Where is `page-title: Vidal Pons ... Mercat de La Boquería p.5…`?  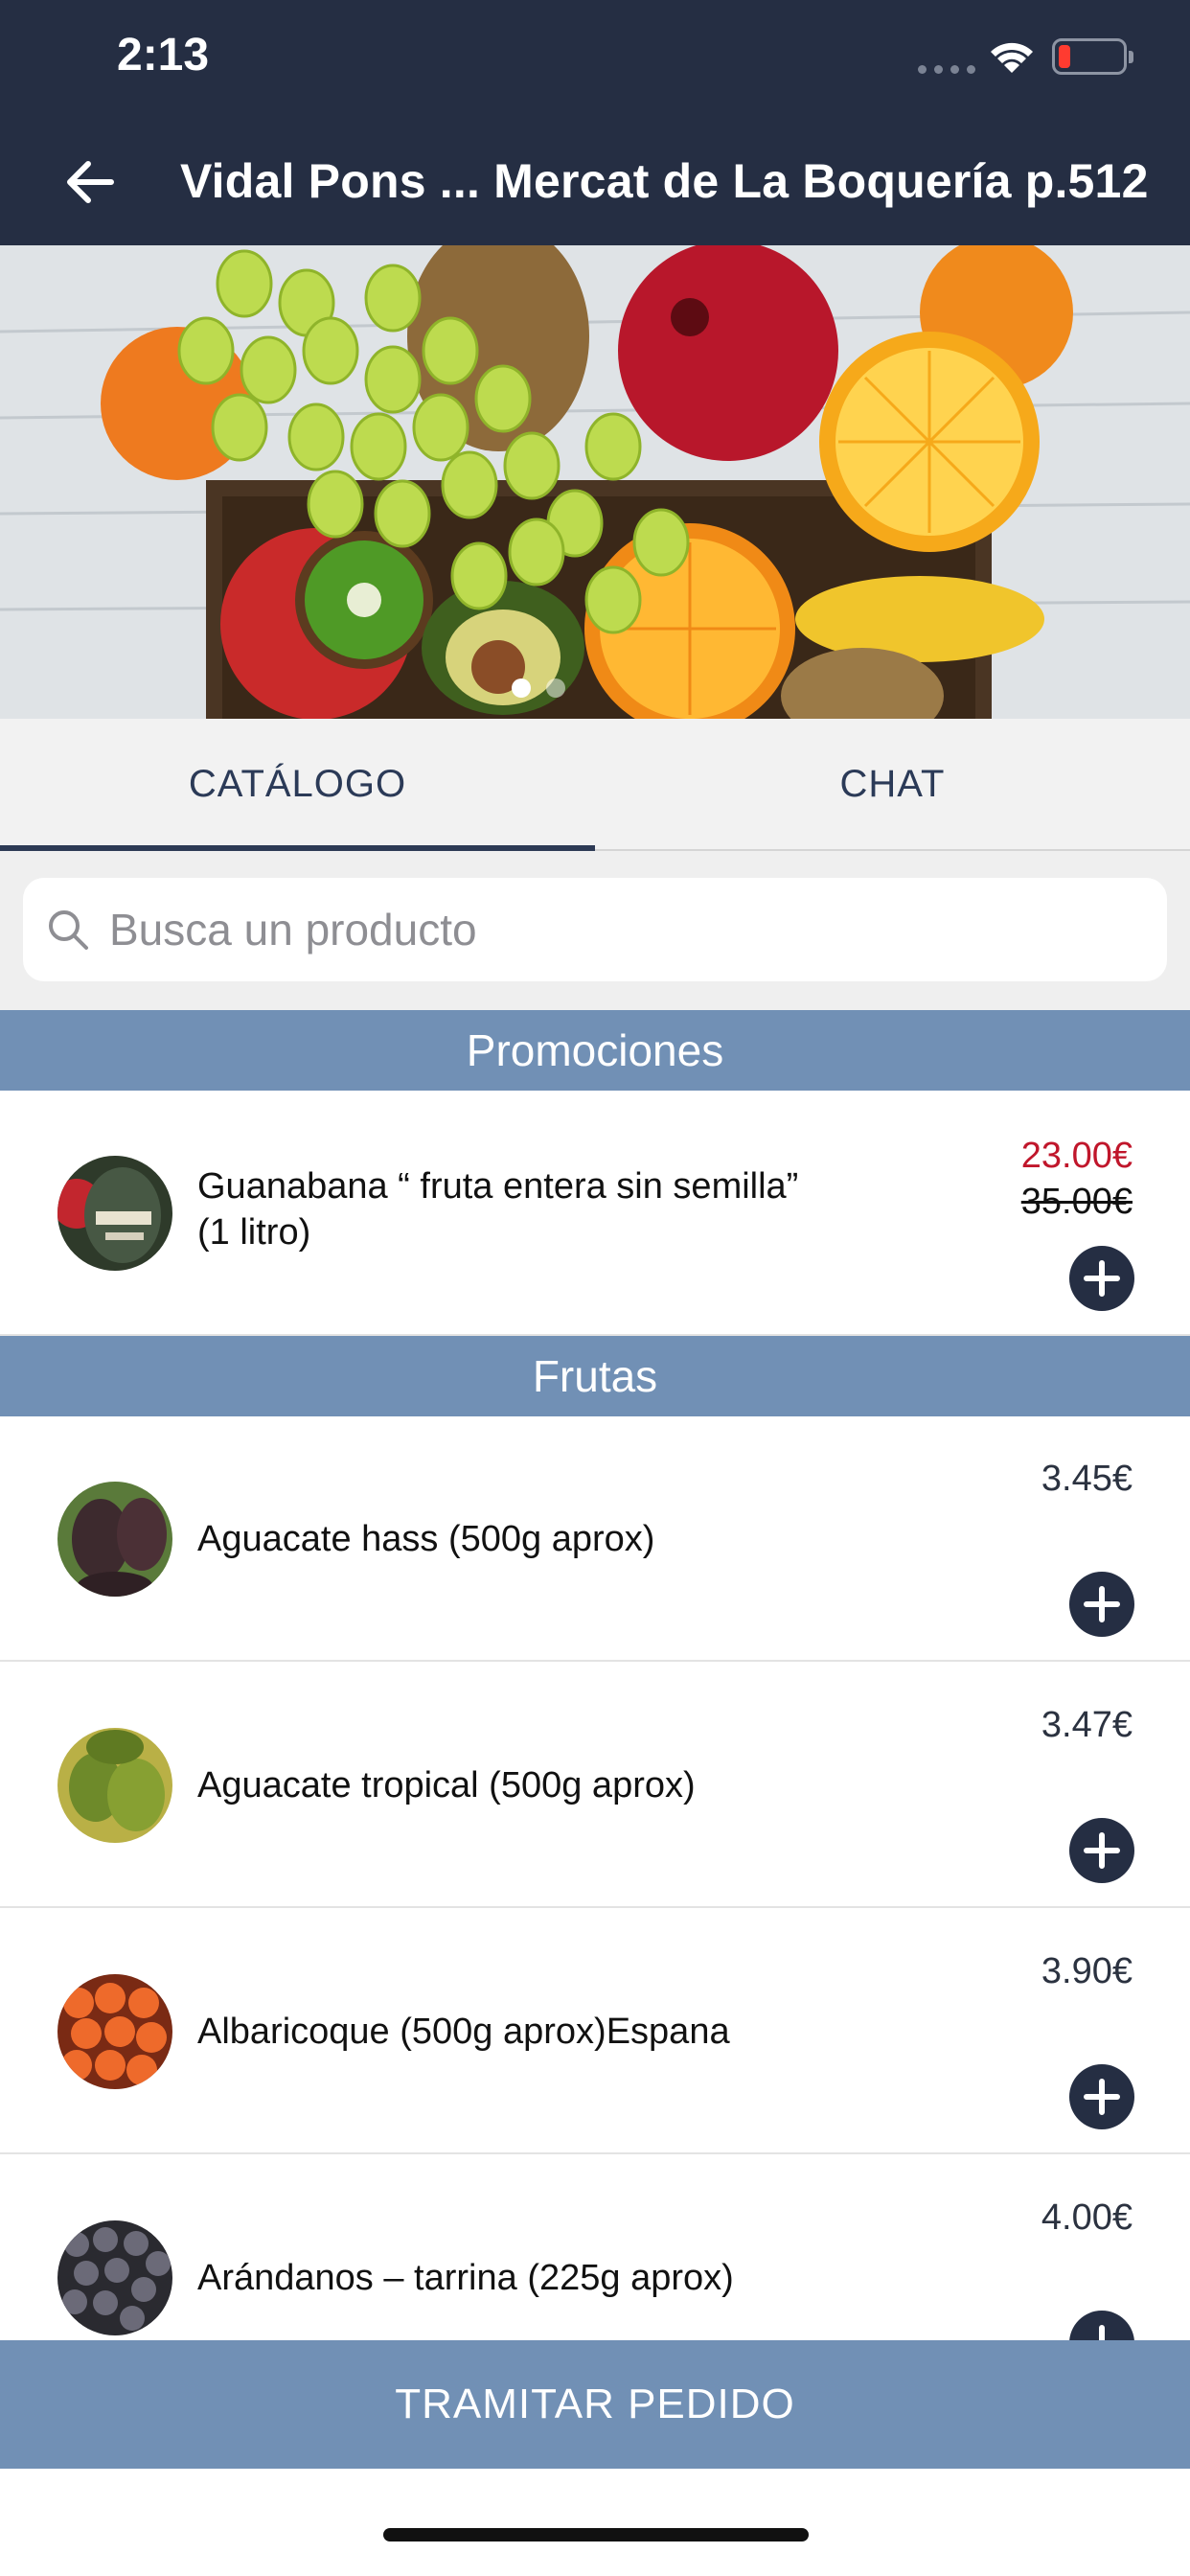 page-title: Vidal Pons ... Mercat de La Boquería p.5… is located at coordinates (665, 181).